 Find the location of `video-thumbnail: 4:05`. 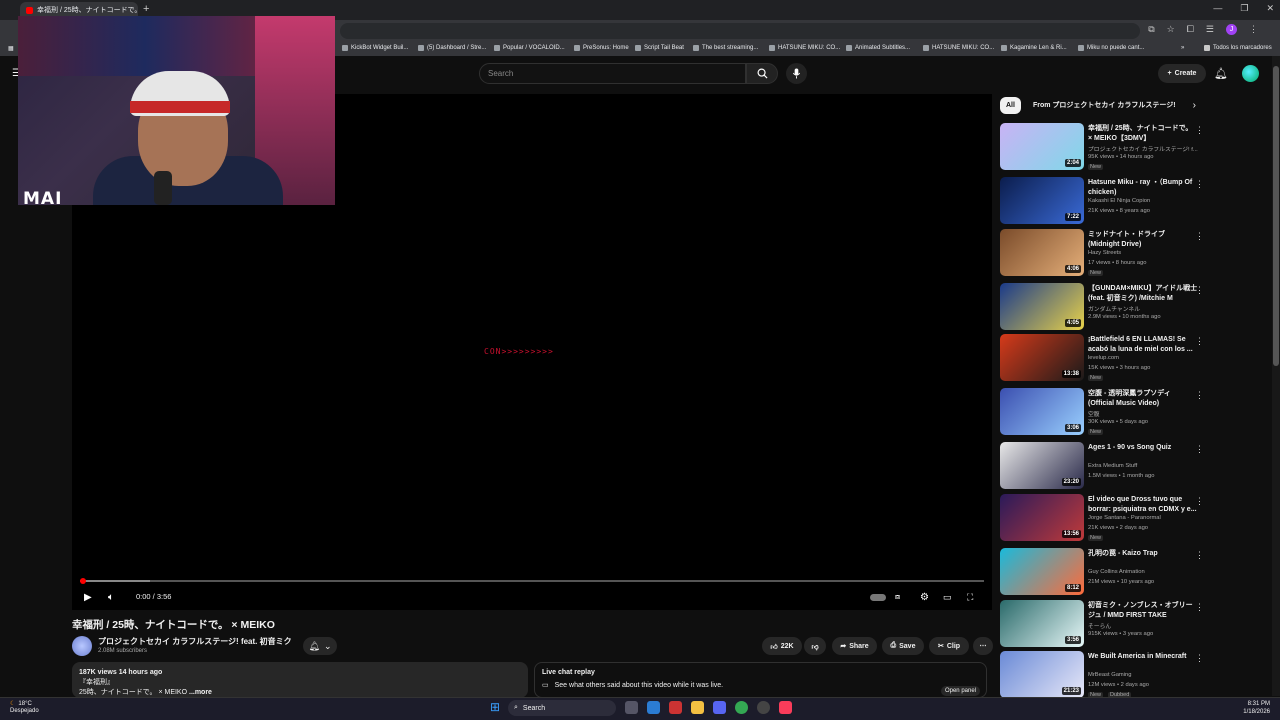

video-thumbnail: 4:05 is located at coordinates (1042, 306).